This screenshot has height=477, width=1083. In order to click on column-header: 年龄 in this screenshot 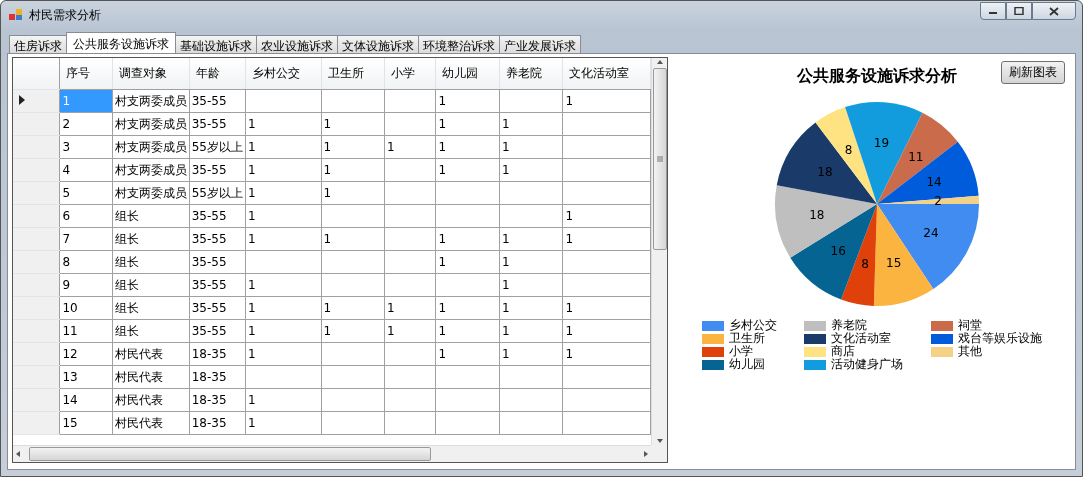, I will do `click(217, 74)`.